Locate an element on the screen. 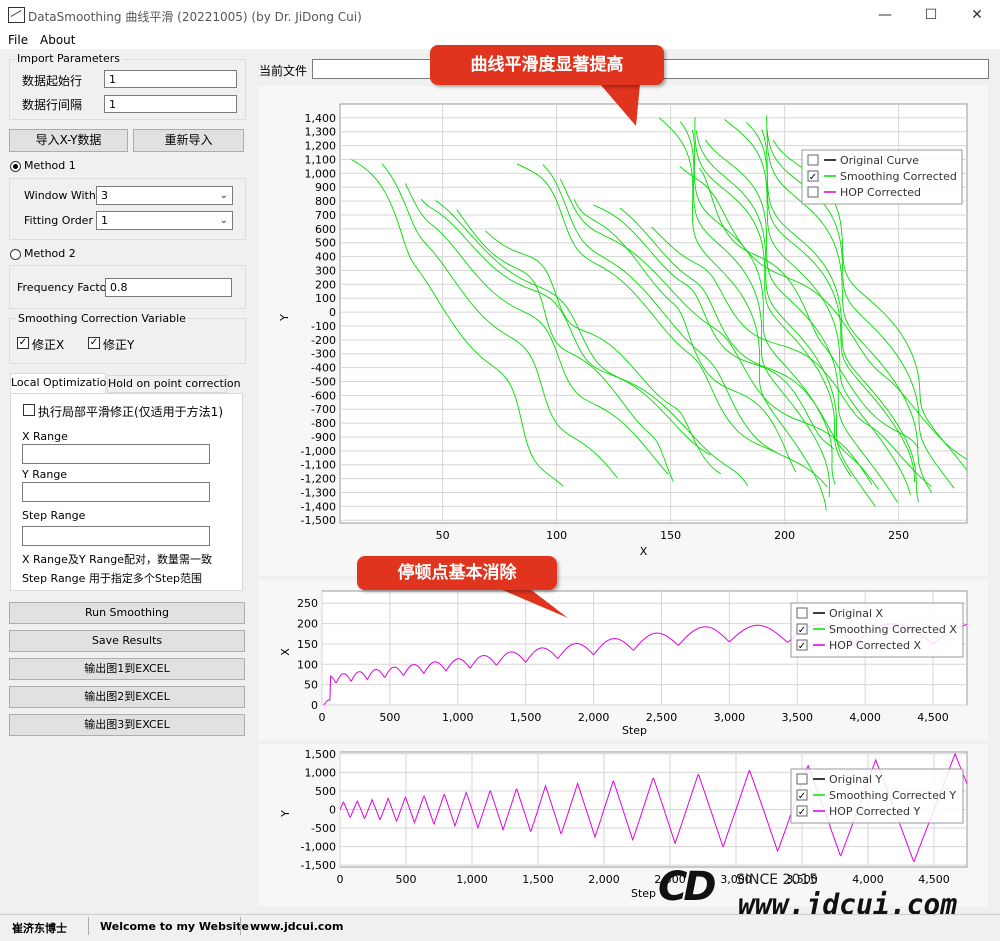 Image resolution: width=1000 pixels, height=941 pixels. chart3-xtick-label: 1,000 is located at coordinates (472, 879).